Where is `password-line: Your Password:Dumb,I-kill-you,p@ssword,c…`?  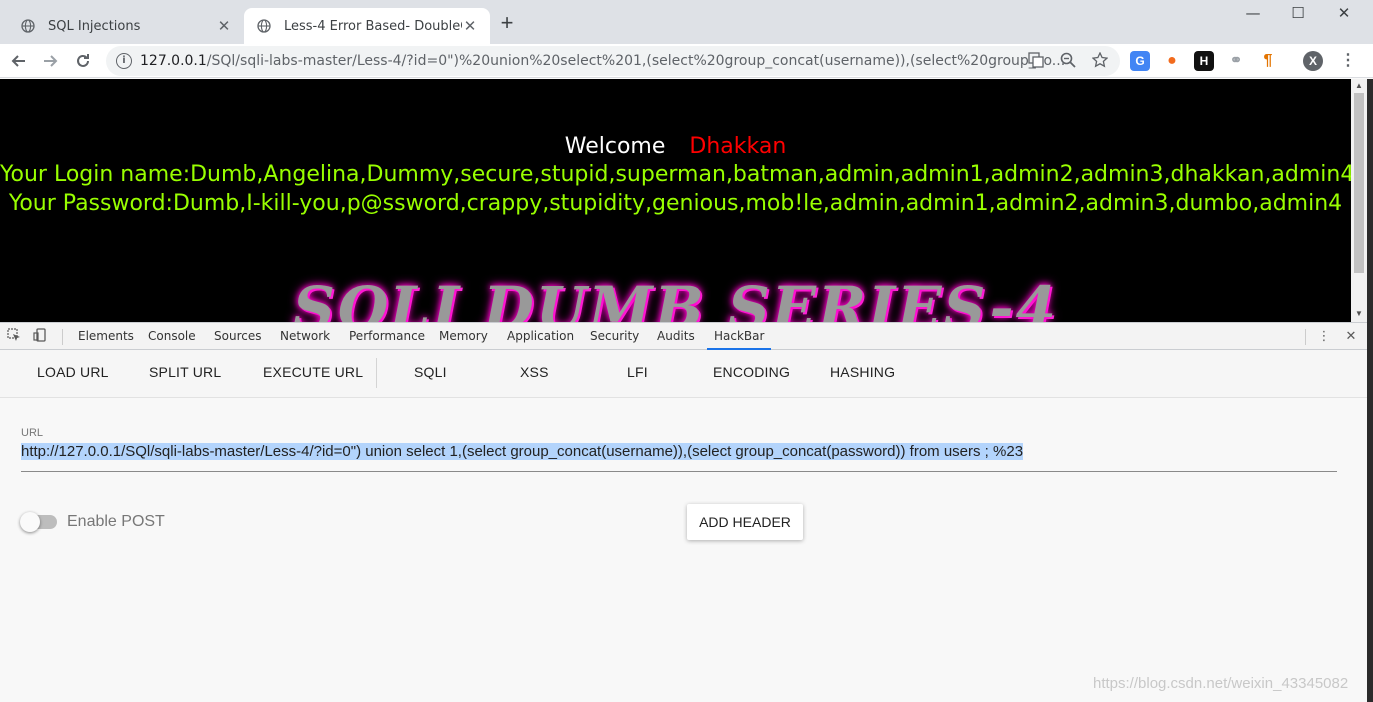
password-line: Your Password:Dumb,I-kill-you,p@ssword,c… is located at coordinates (675, 203).